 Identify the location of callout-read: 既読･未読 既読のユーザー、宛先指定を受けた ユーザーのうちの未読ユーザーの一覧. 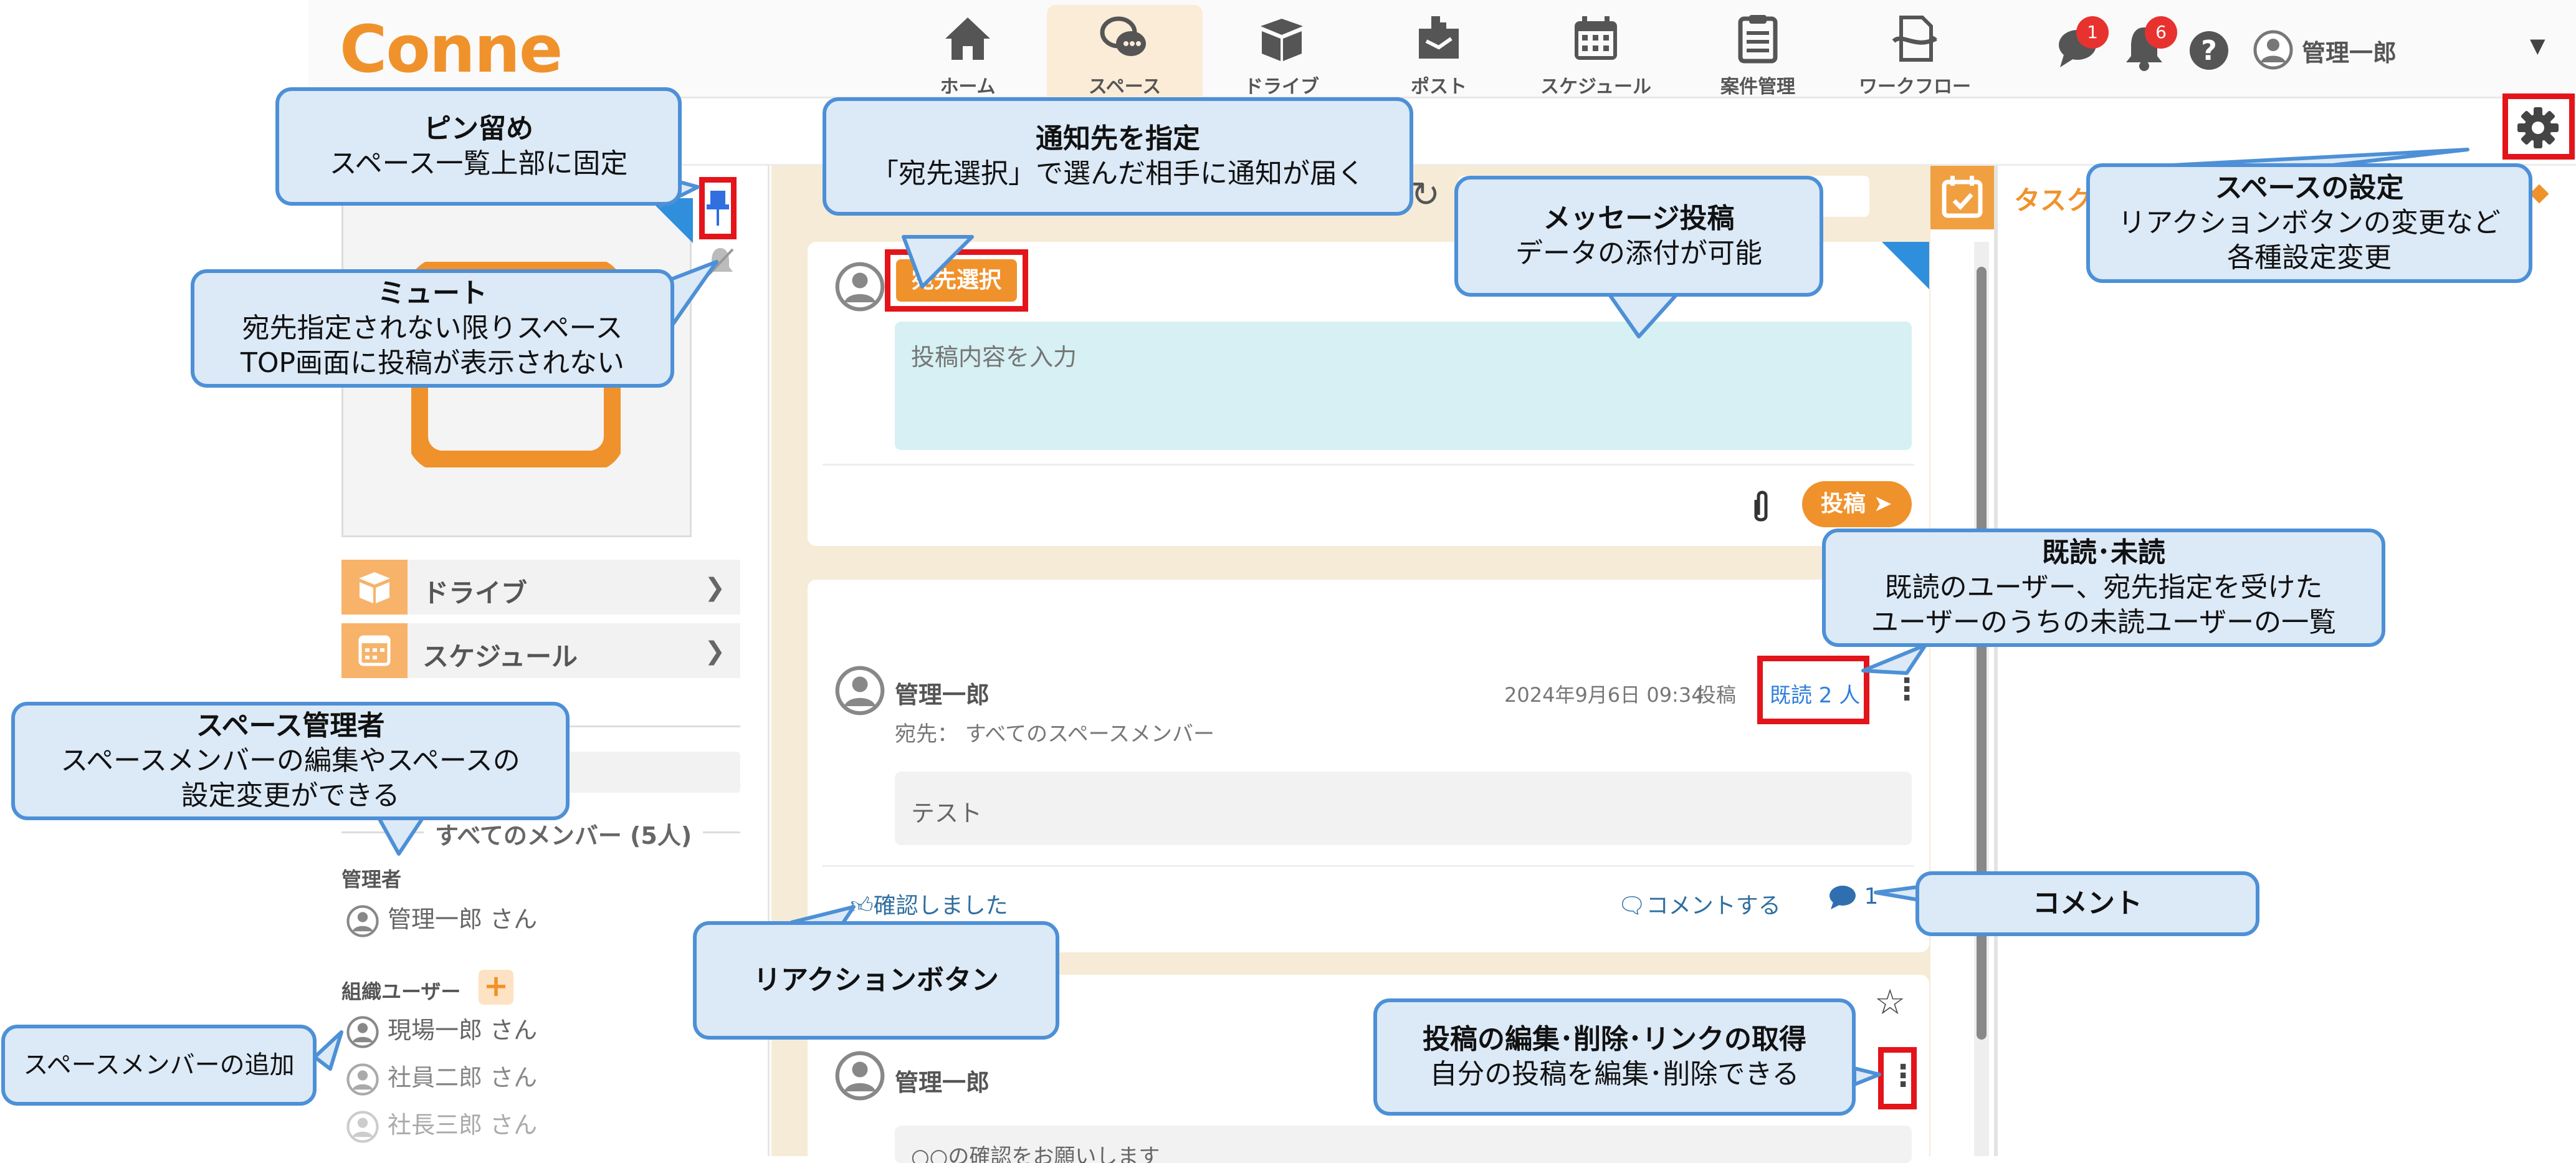
(2103, 588).